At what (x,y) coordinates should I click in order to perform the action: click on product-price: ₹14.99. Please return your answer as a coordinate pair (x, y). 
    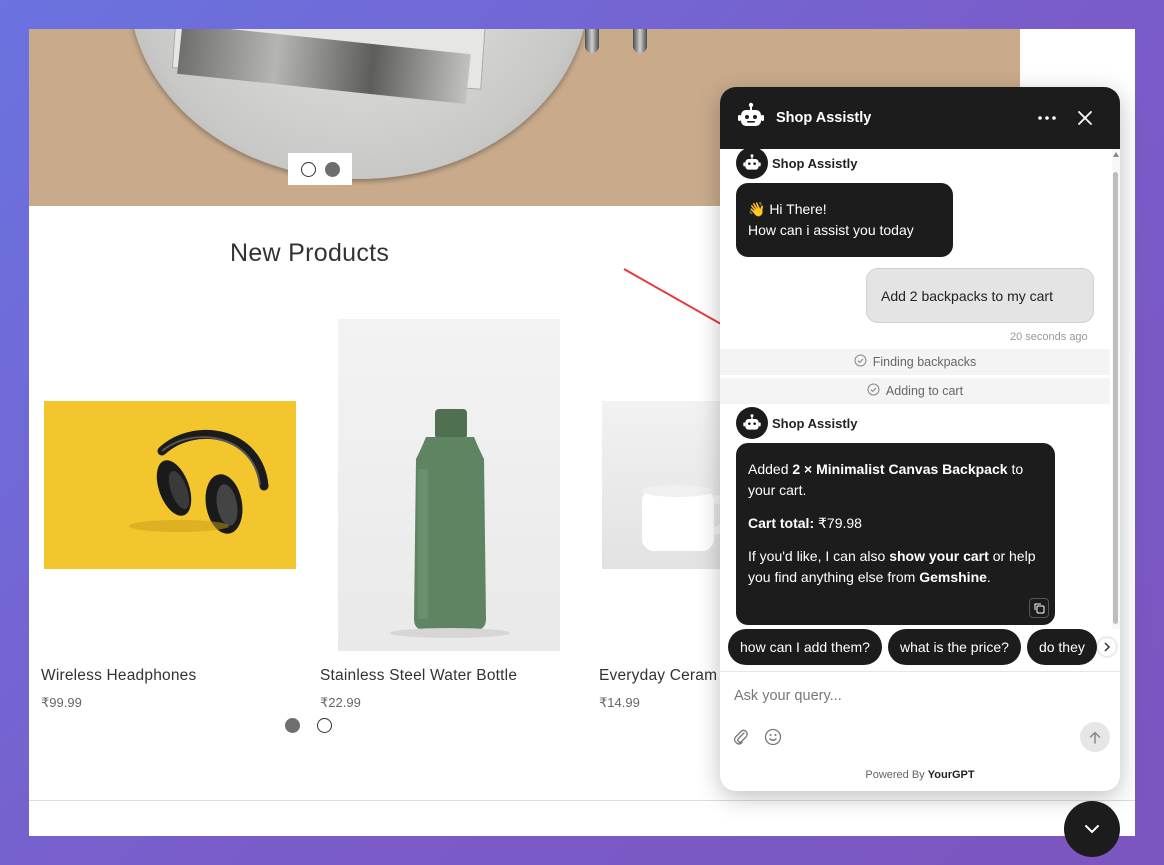
    Looking at the image, I should click on (619, 702).